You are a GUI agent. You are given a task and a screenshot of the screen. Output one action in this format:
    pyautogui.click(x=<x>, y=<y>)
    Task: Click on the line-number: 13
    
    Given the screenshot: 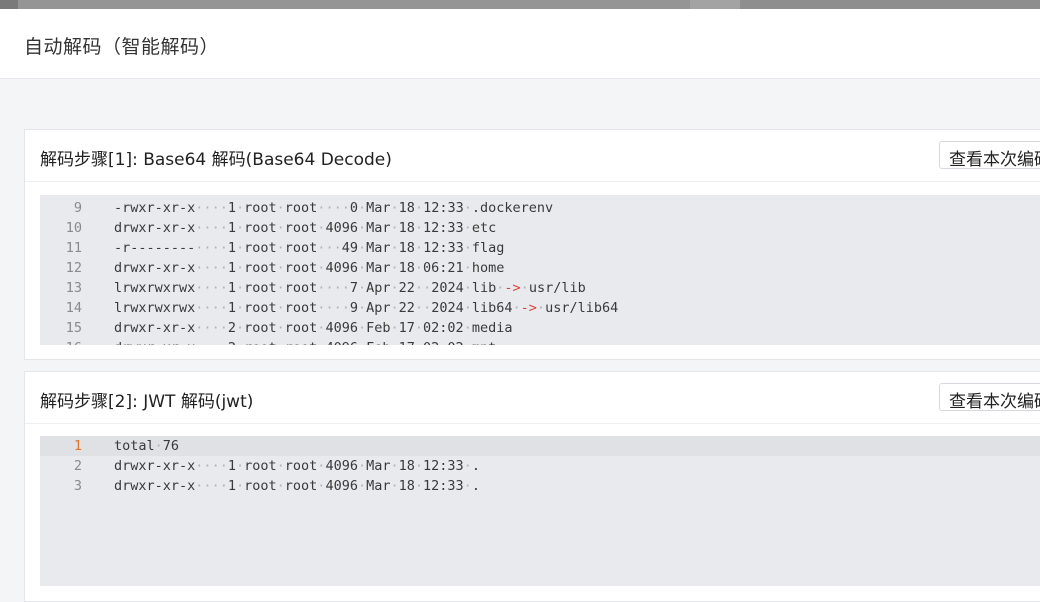 What is the action you would take?
    pyautogui.click(x=73, y=288)
    